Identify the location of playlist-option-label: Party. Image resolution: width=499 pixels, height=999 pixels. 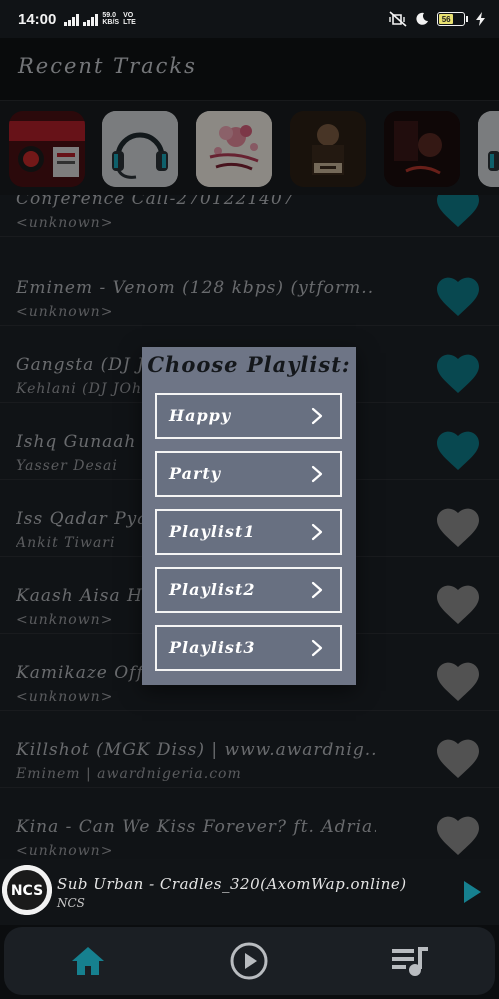
(195, 473).